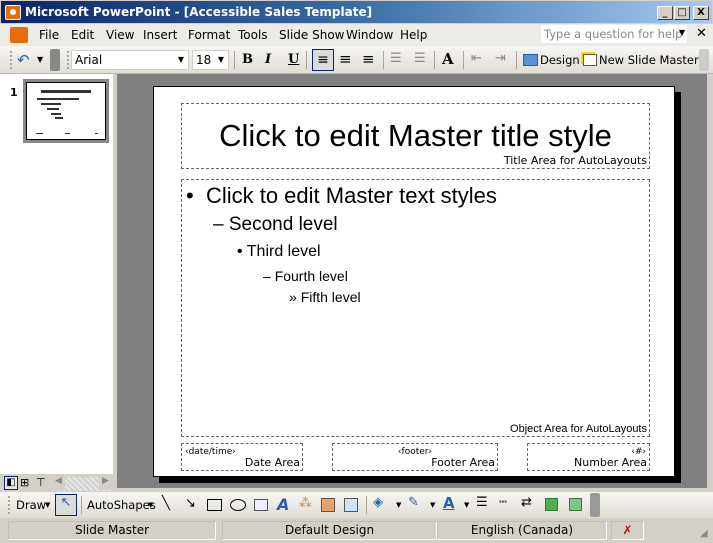  I want to click on arrow-tool-icon: ↘, so click(190, 503).